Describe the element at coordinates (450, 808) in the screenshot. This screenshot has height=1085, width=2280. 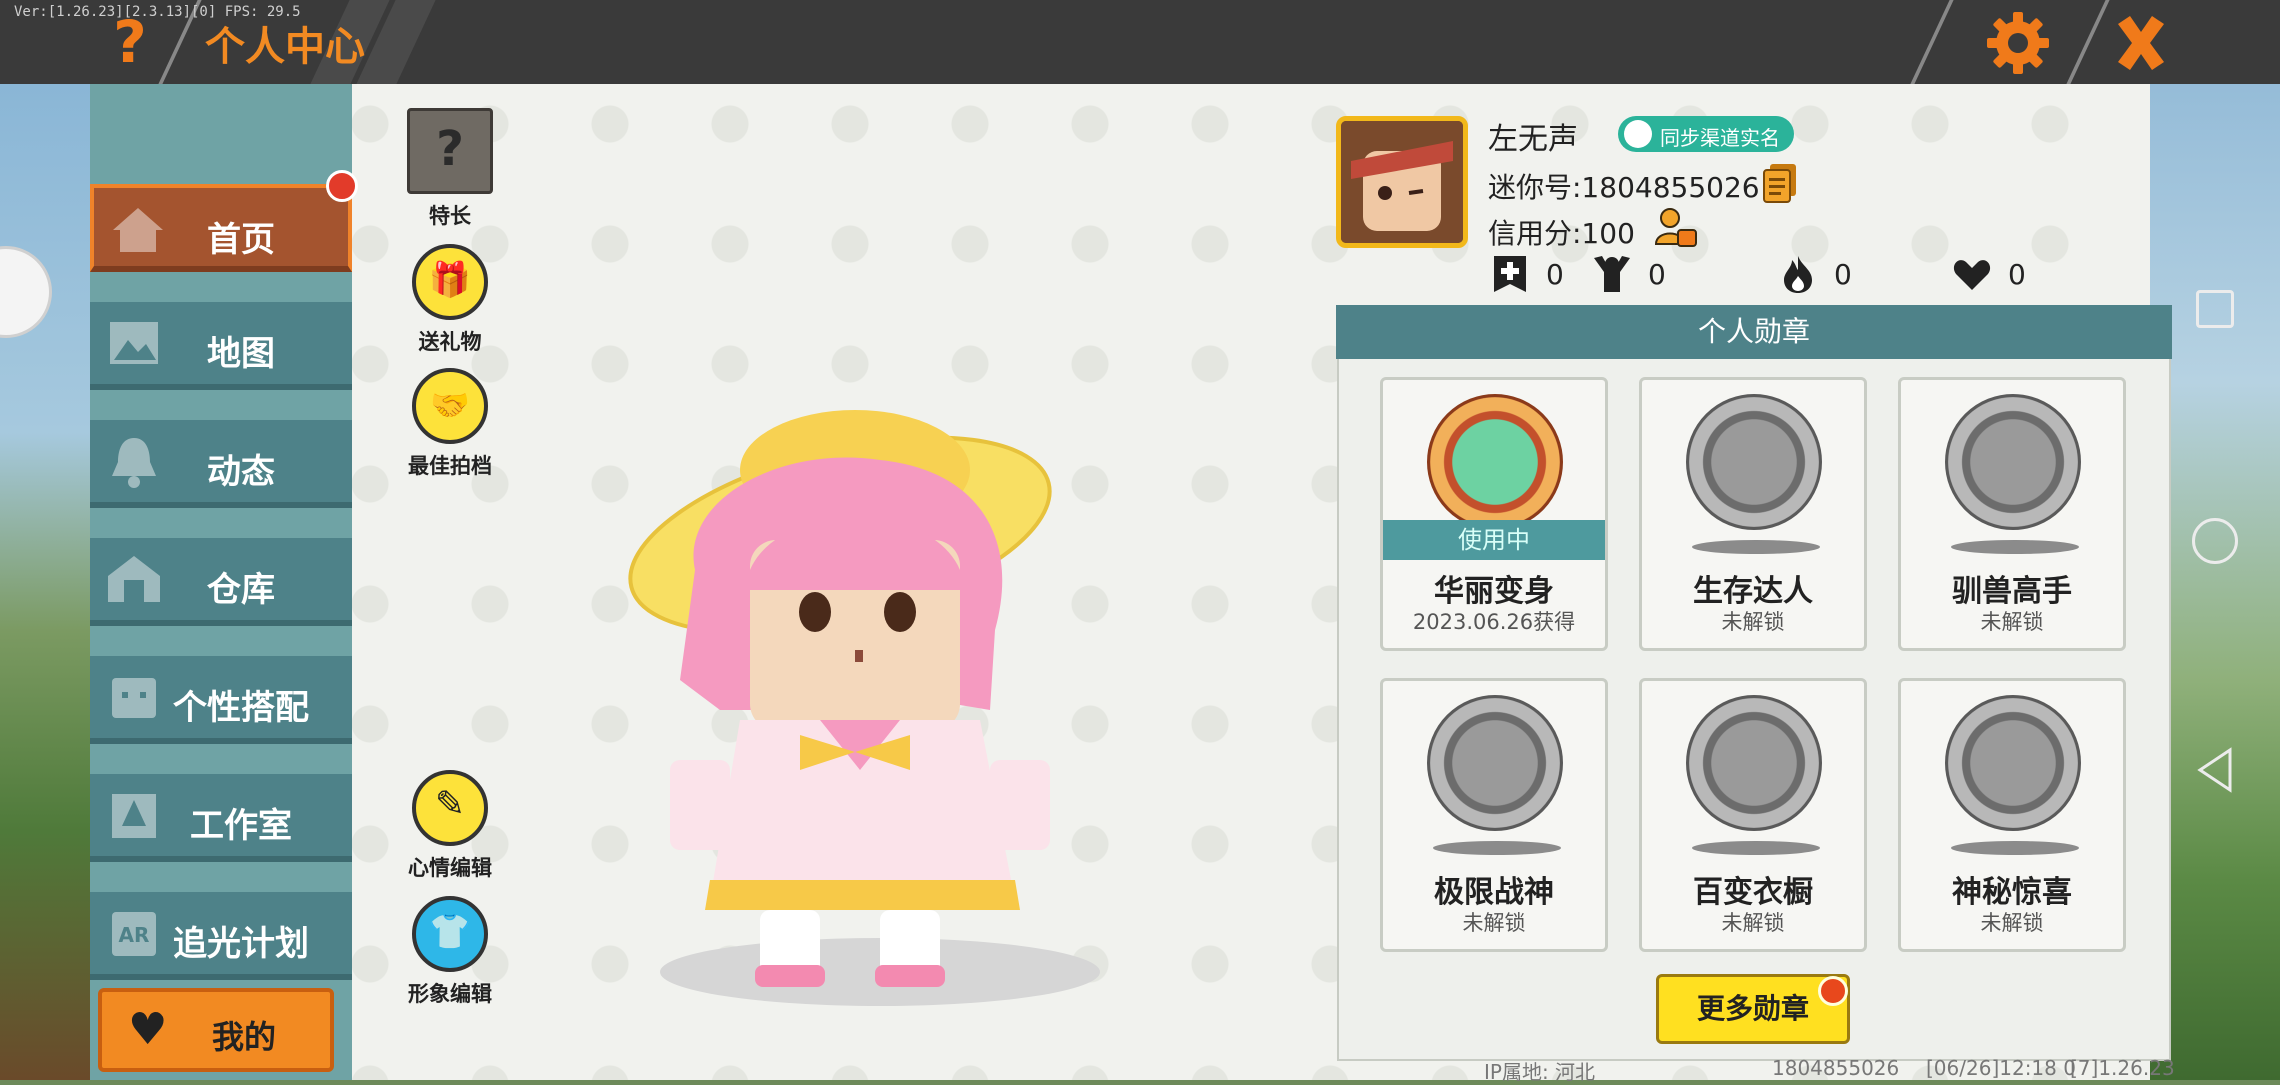
I see `edit-icon: ✎` at that location.